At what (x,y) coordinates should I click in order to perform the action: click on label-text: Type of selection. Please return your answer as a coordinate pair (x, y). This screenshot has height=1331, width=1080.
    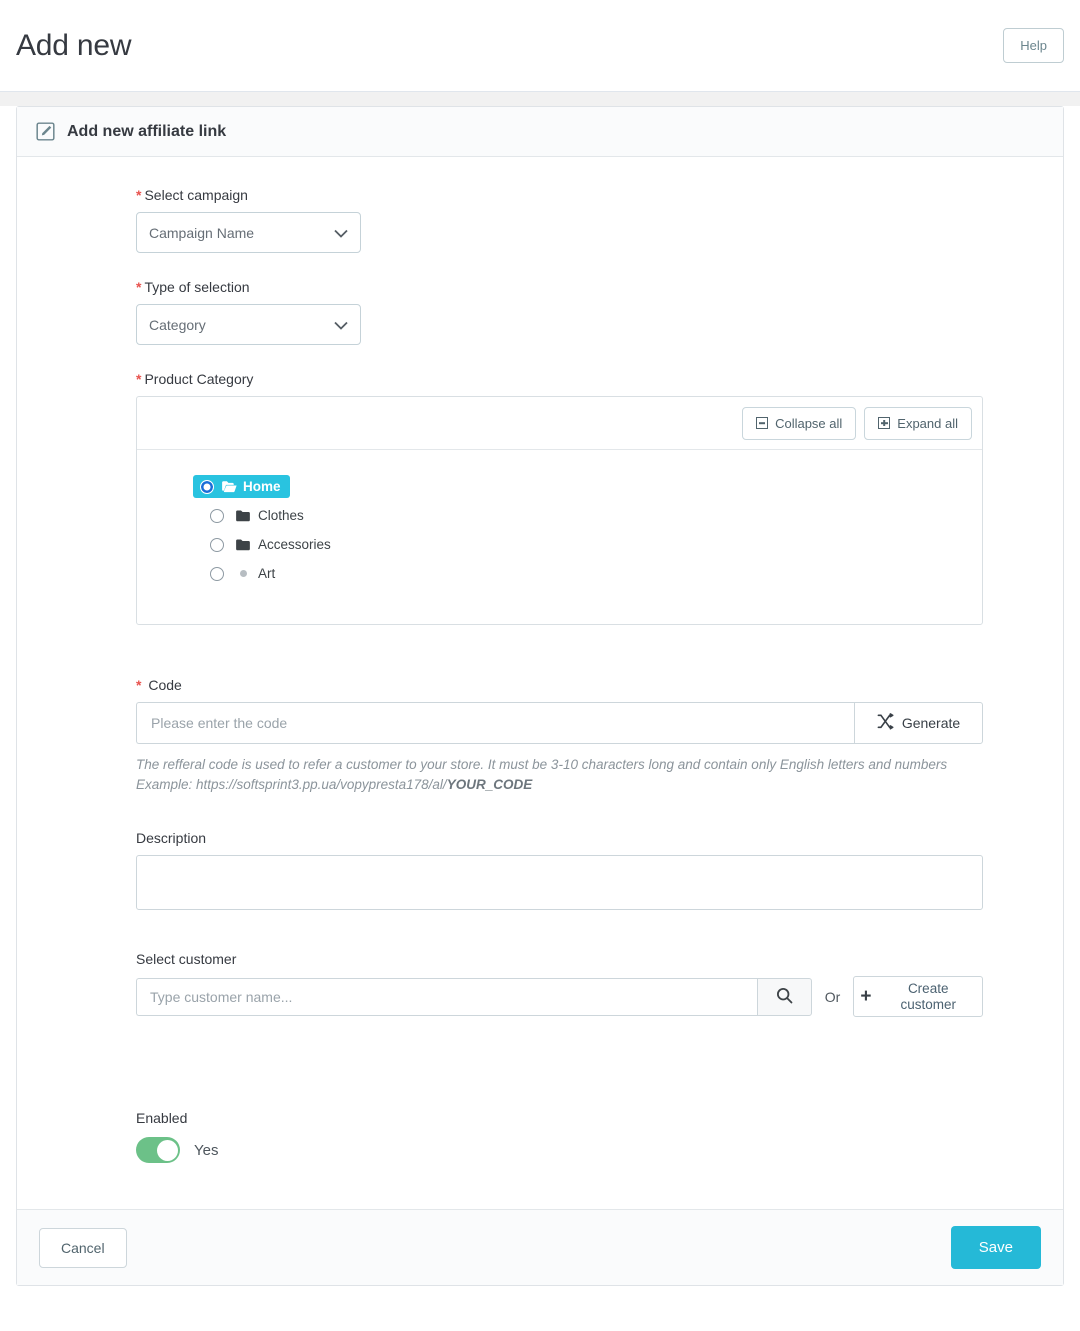
    Looking at the image, I should click on (197, 287).